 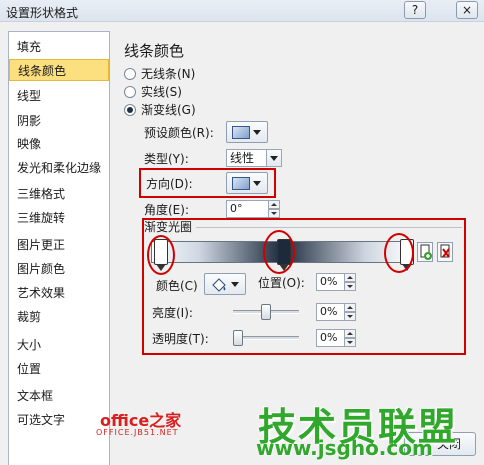 What do you see at coordinates (168, 227) in the screenshot?
I see `gradient-stops-label: 渐变光圈` at bounding box center [168, 227].